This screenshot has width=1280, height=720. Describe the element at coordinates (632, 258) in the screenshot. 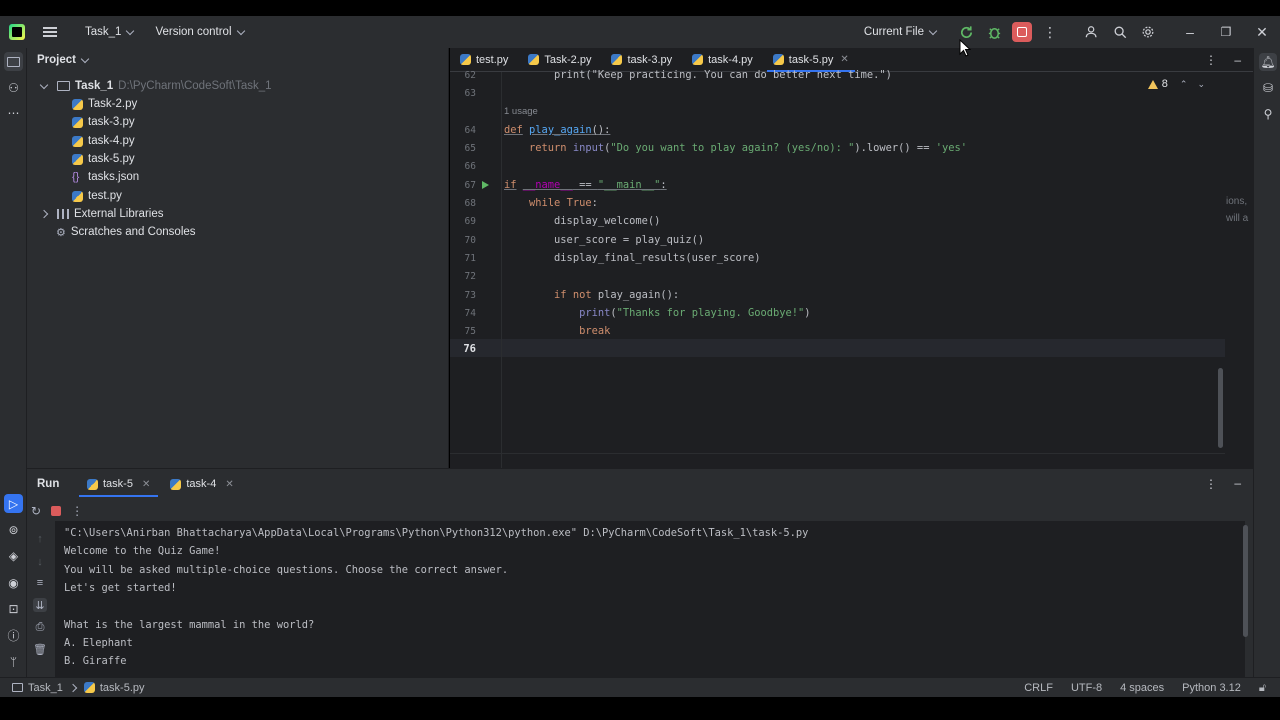

I see `code-line: display_final_results(user_score)` at that location.